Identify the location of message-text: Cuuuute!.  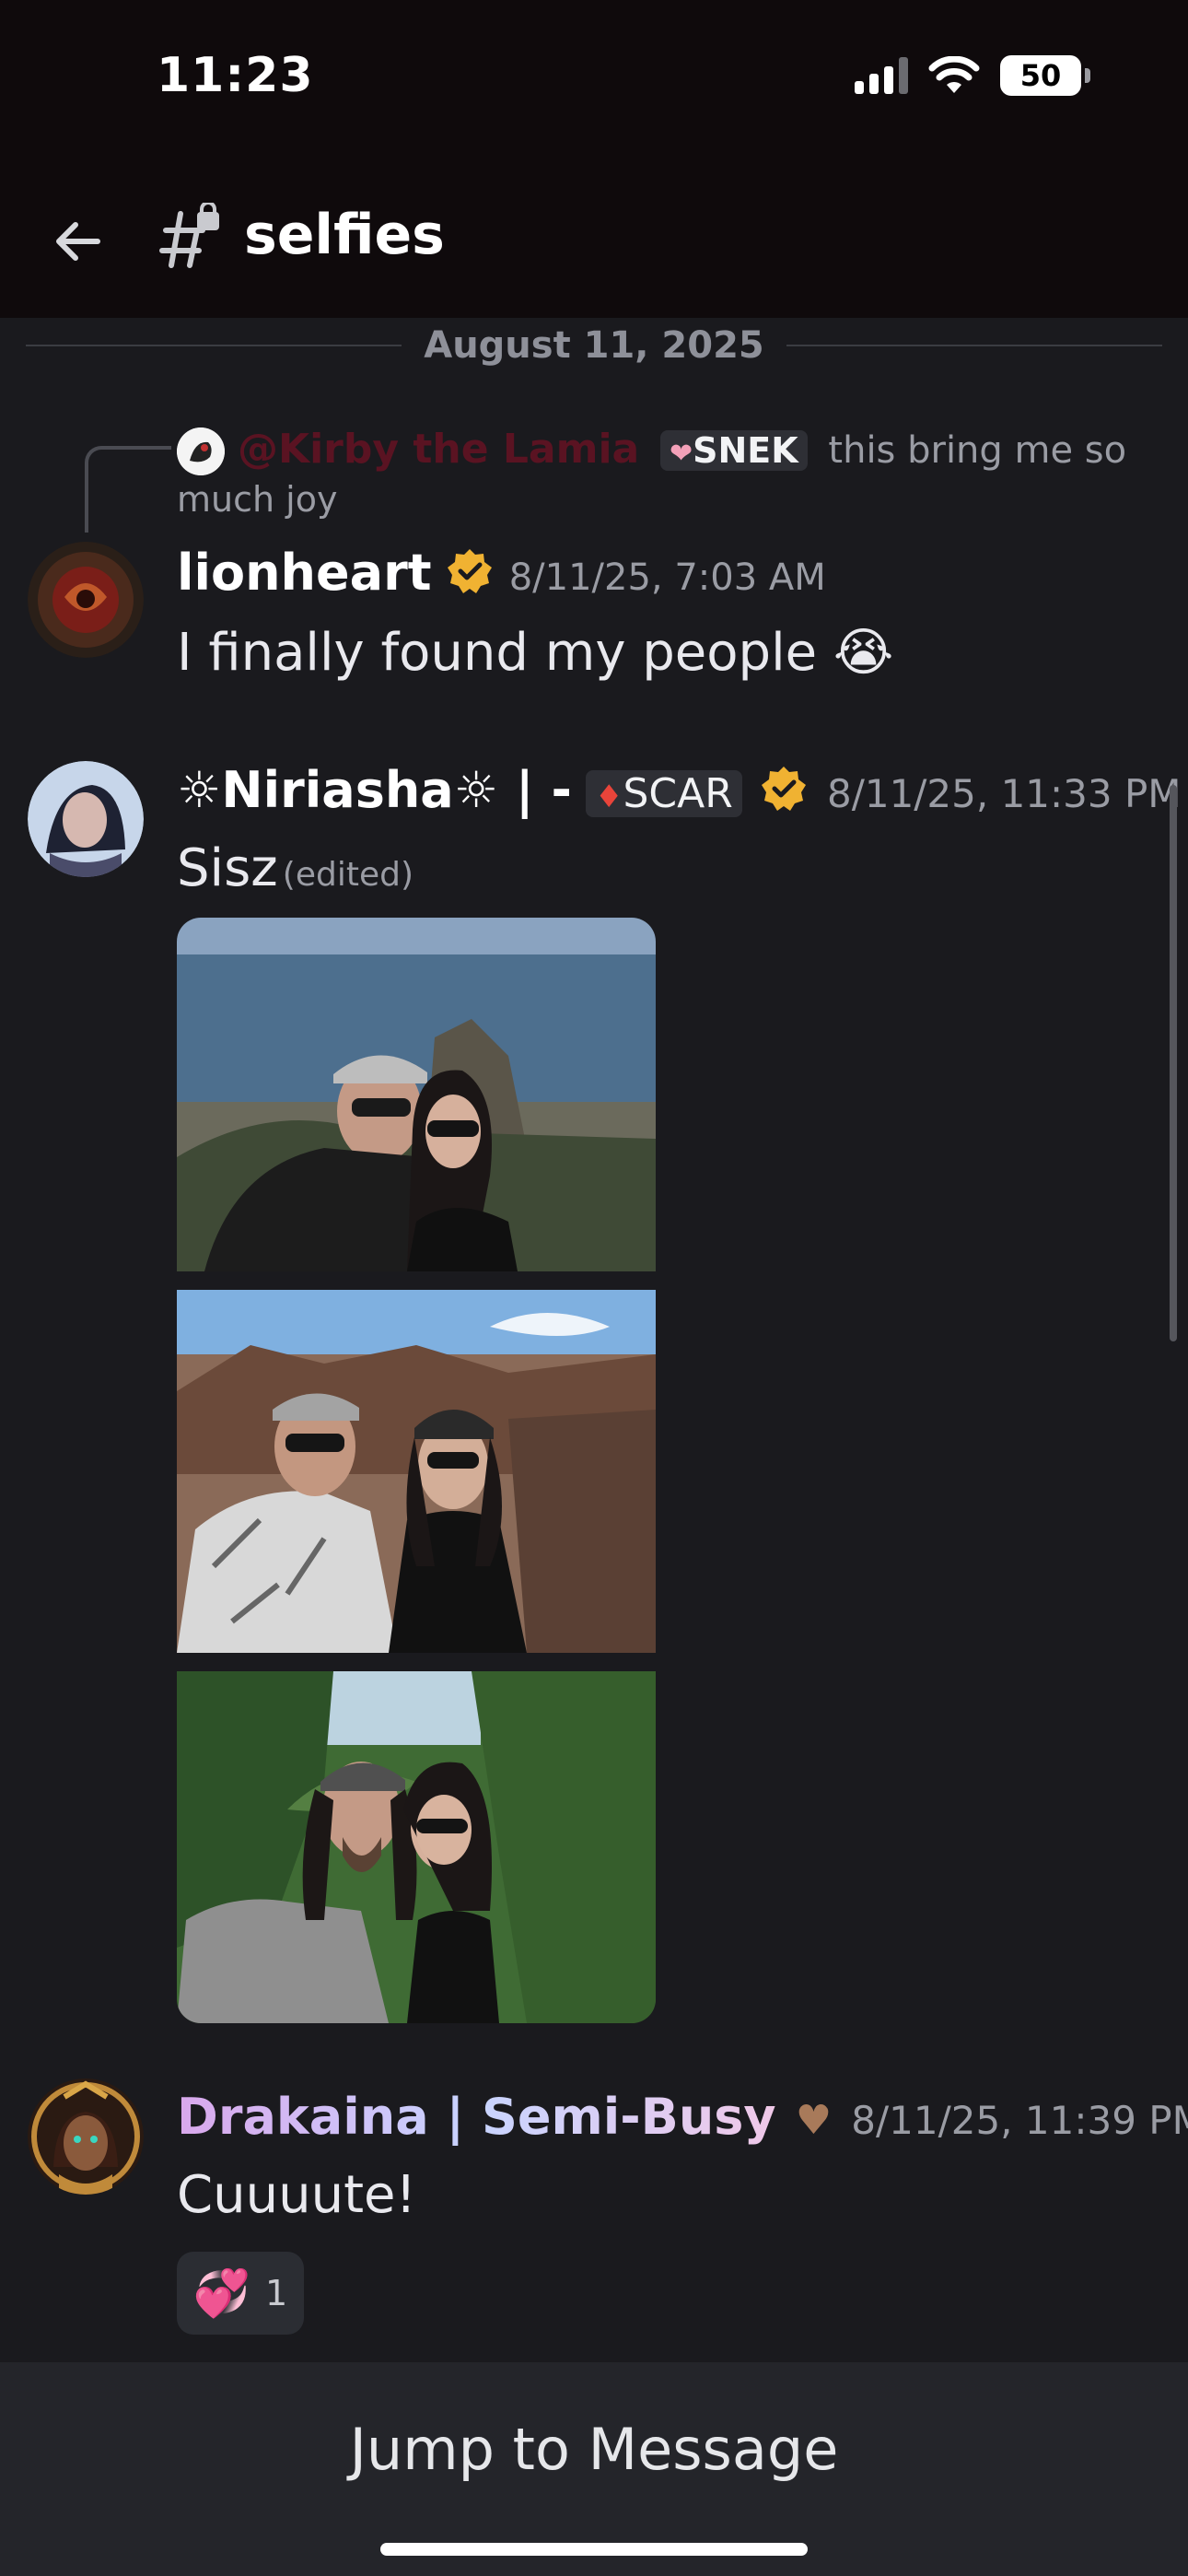
(296, 2195).